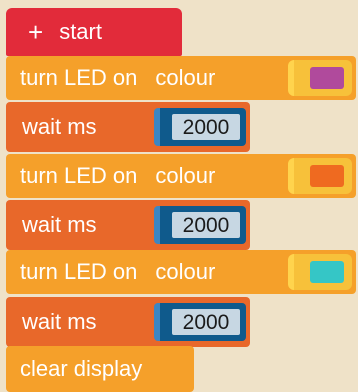  I want to click on plus-icon: +, so click(36, 32).